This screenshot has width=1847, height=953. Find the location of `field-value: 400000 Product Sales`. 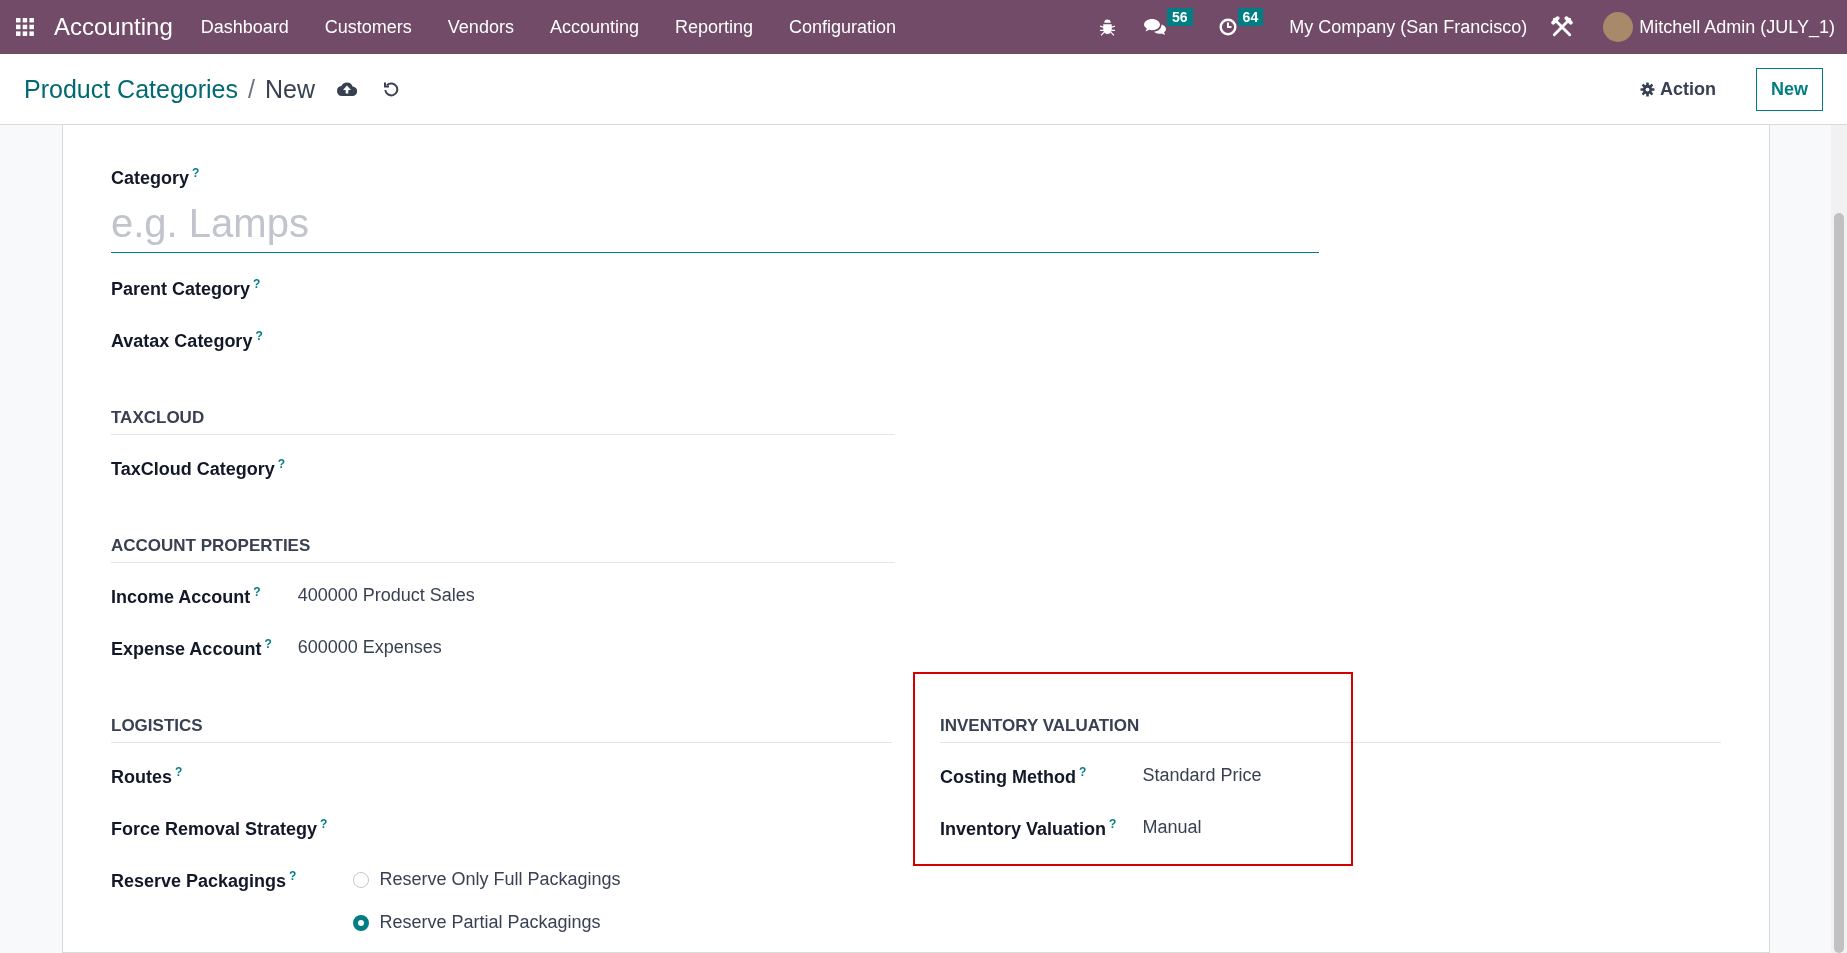

field-value: 400000 Product Sales is located at coordinates (386, 595).